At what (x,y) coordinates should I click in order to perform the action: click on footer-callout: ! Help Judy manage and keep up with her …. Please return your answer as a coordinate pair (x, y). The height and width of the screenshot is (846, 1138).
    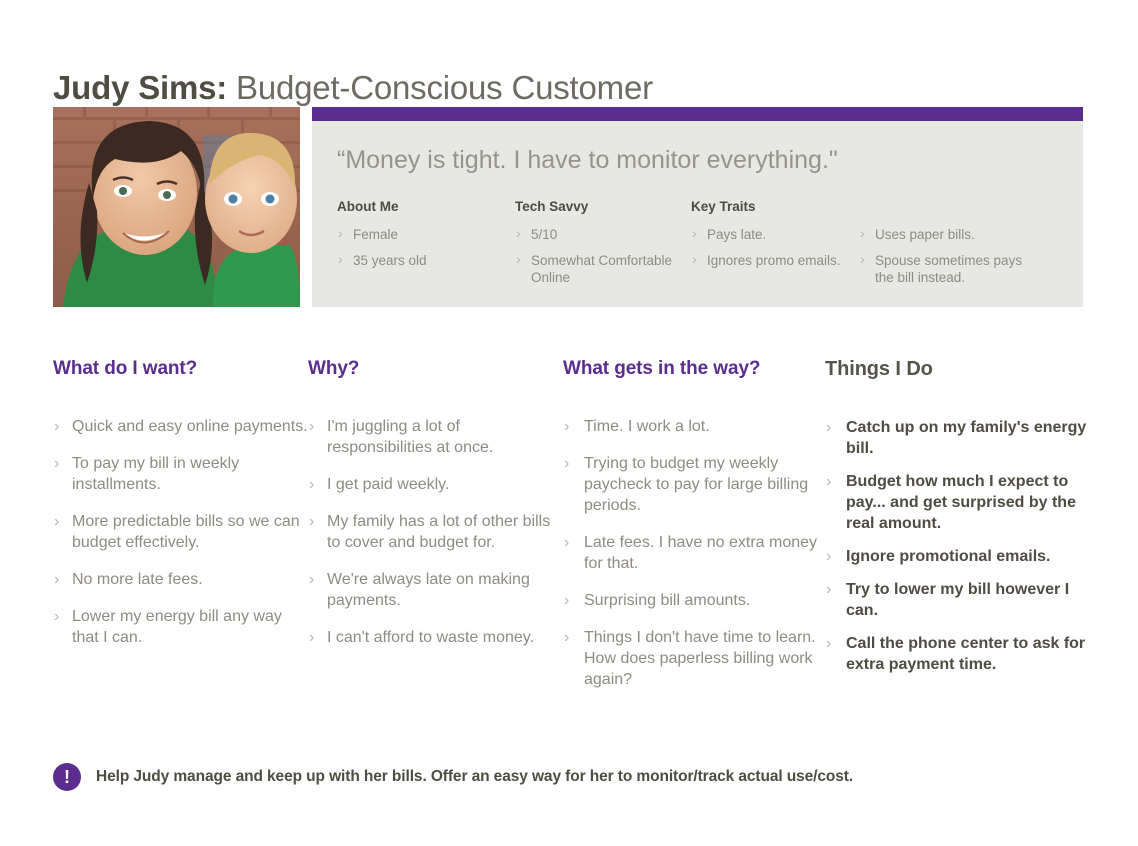
    Looking at the image, I should click on (453, 777).